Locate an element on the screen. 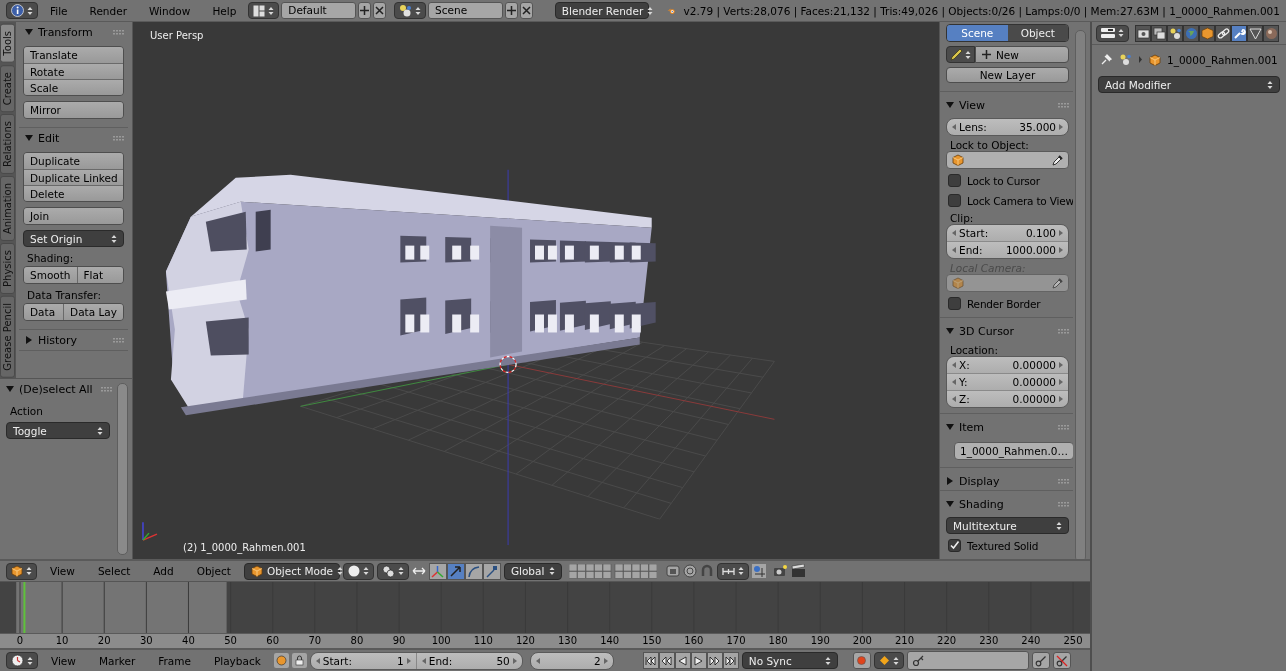  layer-buttons-drawing is located at coordinates (612, 571).